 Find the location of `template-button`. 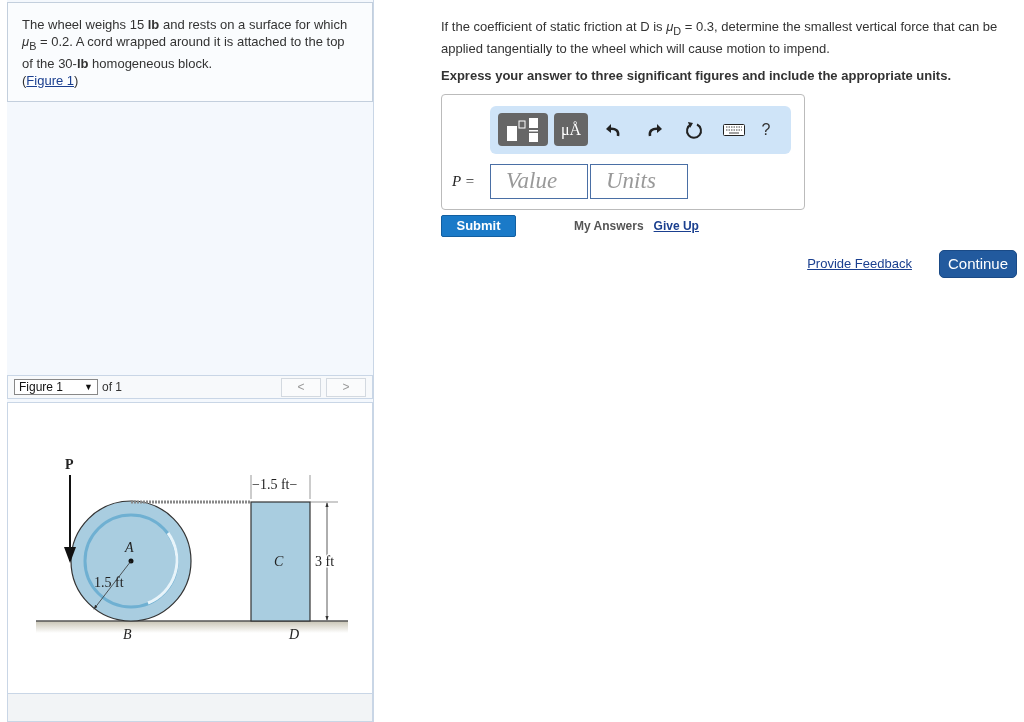

template-button is located at coordinates (523, 130).